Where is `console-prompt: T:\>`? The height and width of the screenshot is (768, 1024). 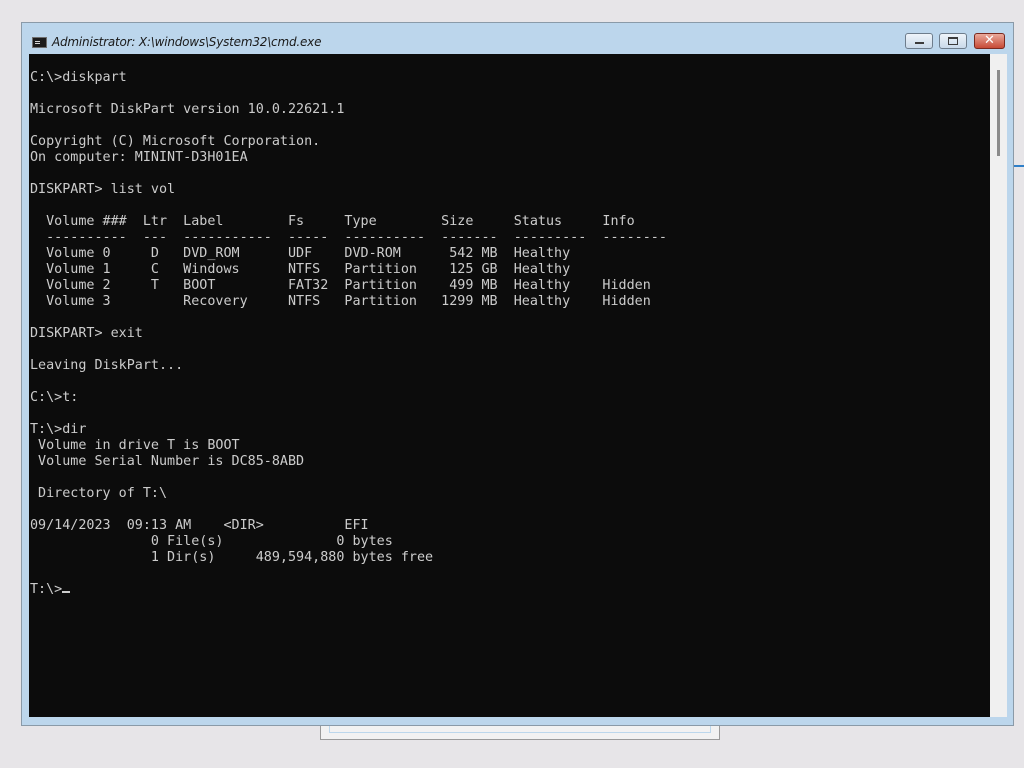 console-prompt: T:\> is located at coordinates (46, 589).